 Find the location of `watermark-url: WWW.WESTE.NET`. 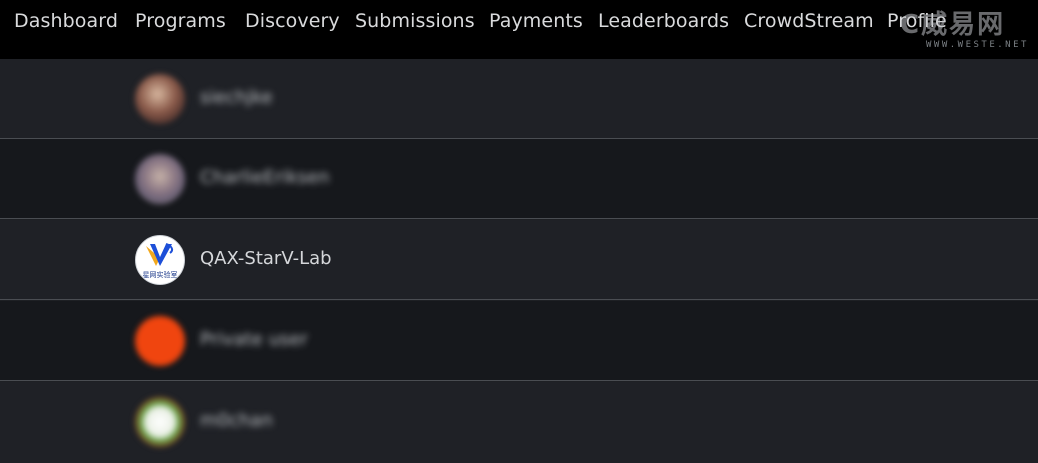

watermark-url: WWW.WESTE.NET is located at coordinates (977, 45).